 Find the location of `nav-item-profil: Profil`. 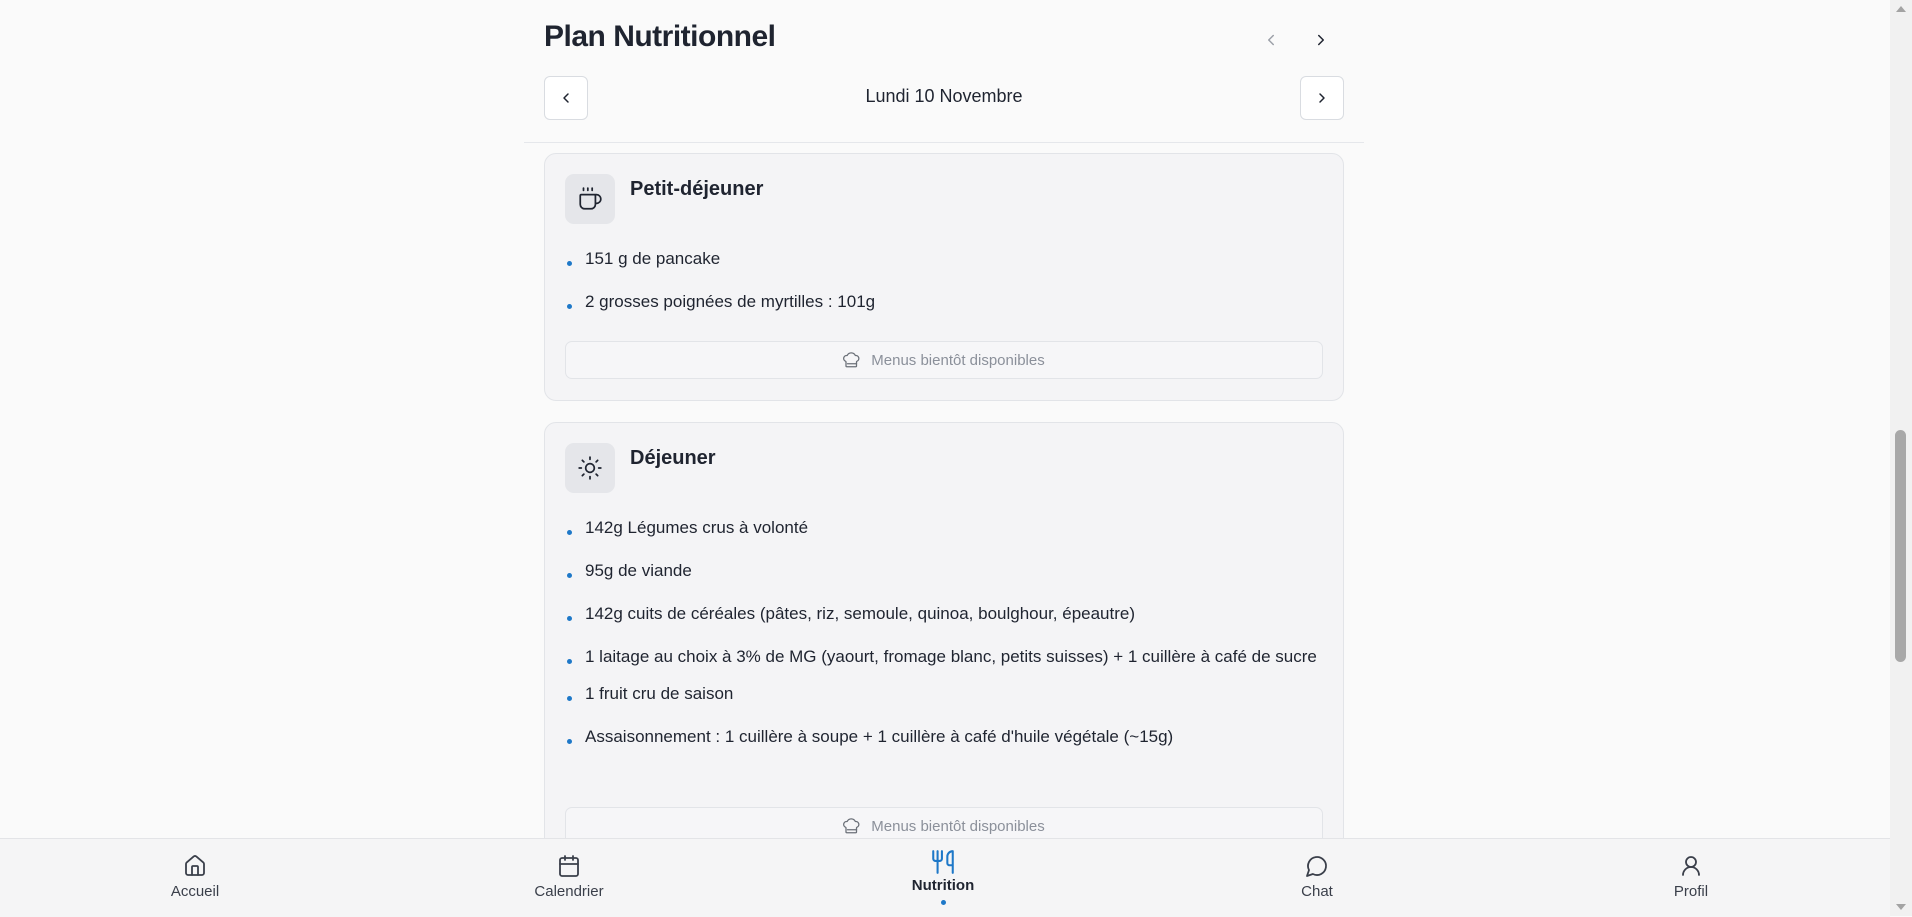

nav-item-profil: Profil is located at coordinates (1691, 878).